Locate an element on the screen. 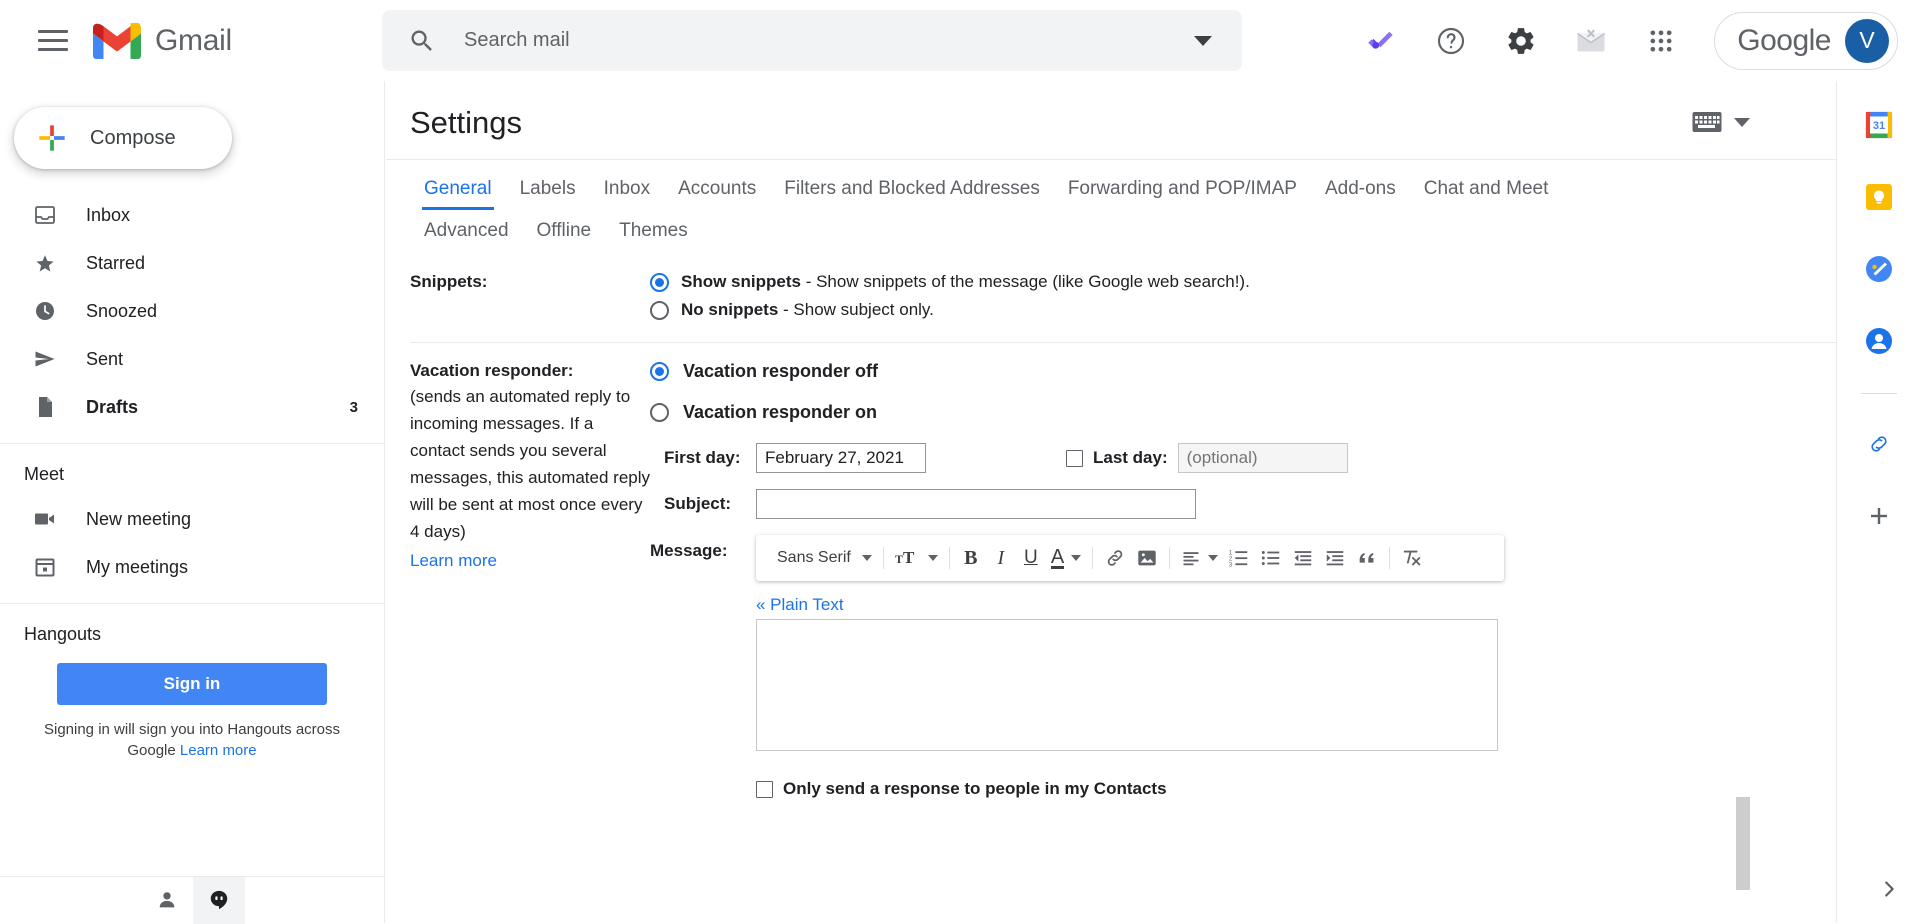 The width and height of the screenshot is (1920, 924). sidebar-item-inbox: Inbox is located at coordinates (192, 215).